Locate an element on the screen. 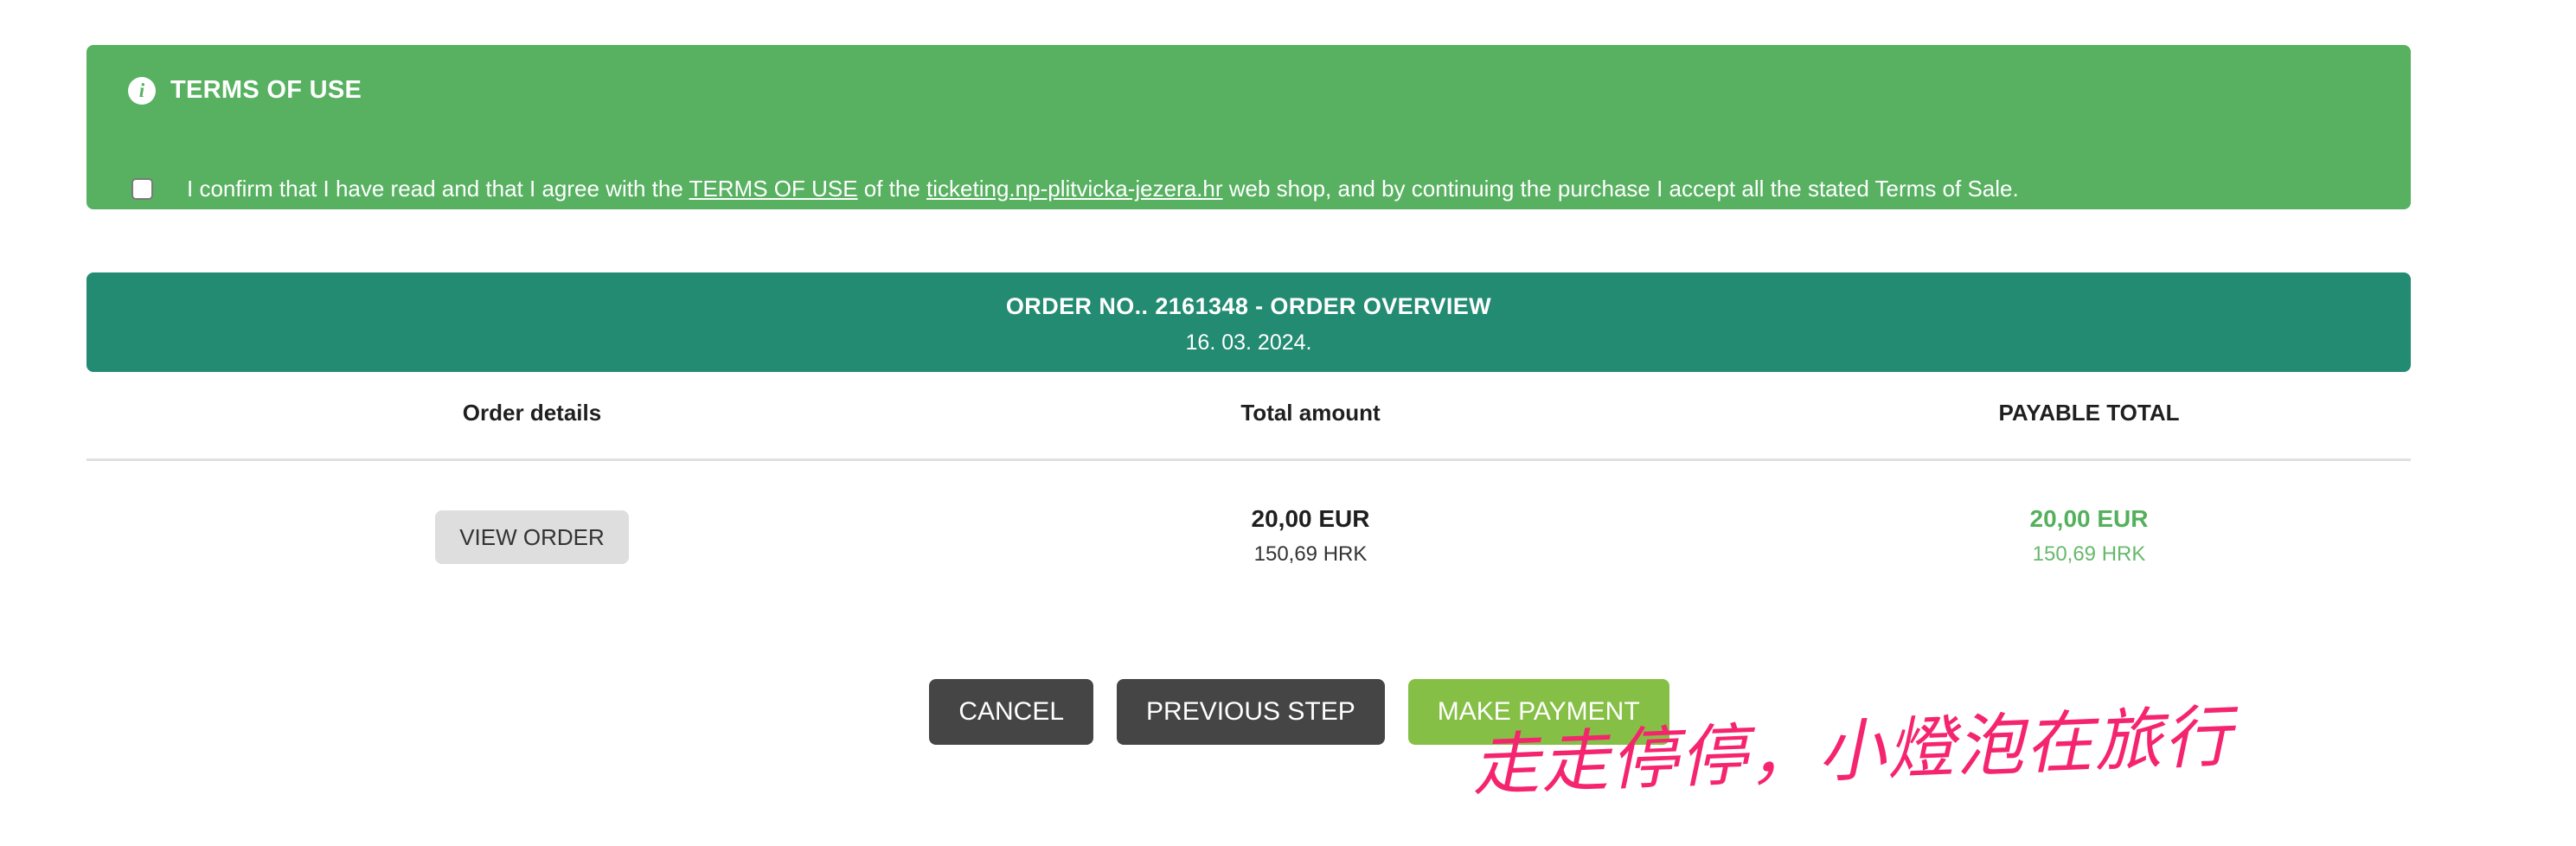 Image resolution: width=2576 pixels, height=846 pixels. order-overview-title: ORDER NO.. 2161348 - ORDER OVERVIEW is located at coordinates (1248, 306).